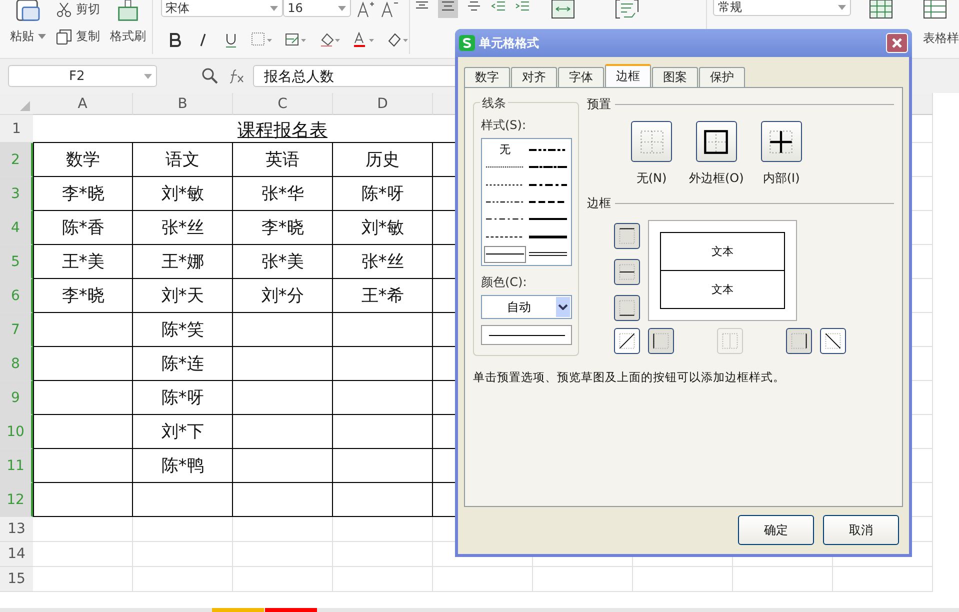 The height and width of the screenshot is (612, 959). What do you see at coordinates (88, 9) in the screenshot?
I see `cut-button: 剪切` at bounding box center [88, 9].